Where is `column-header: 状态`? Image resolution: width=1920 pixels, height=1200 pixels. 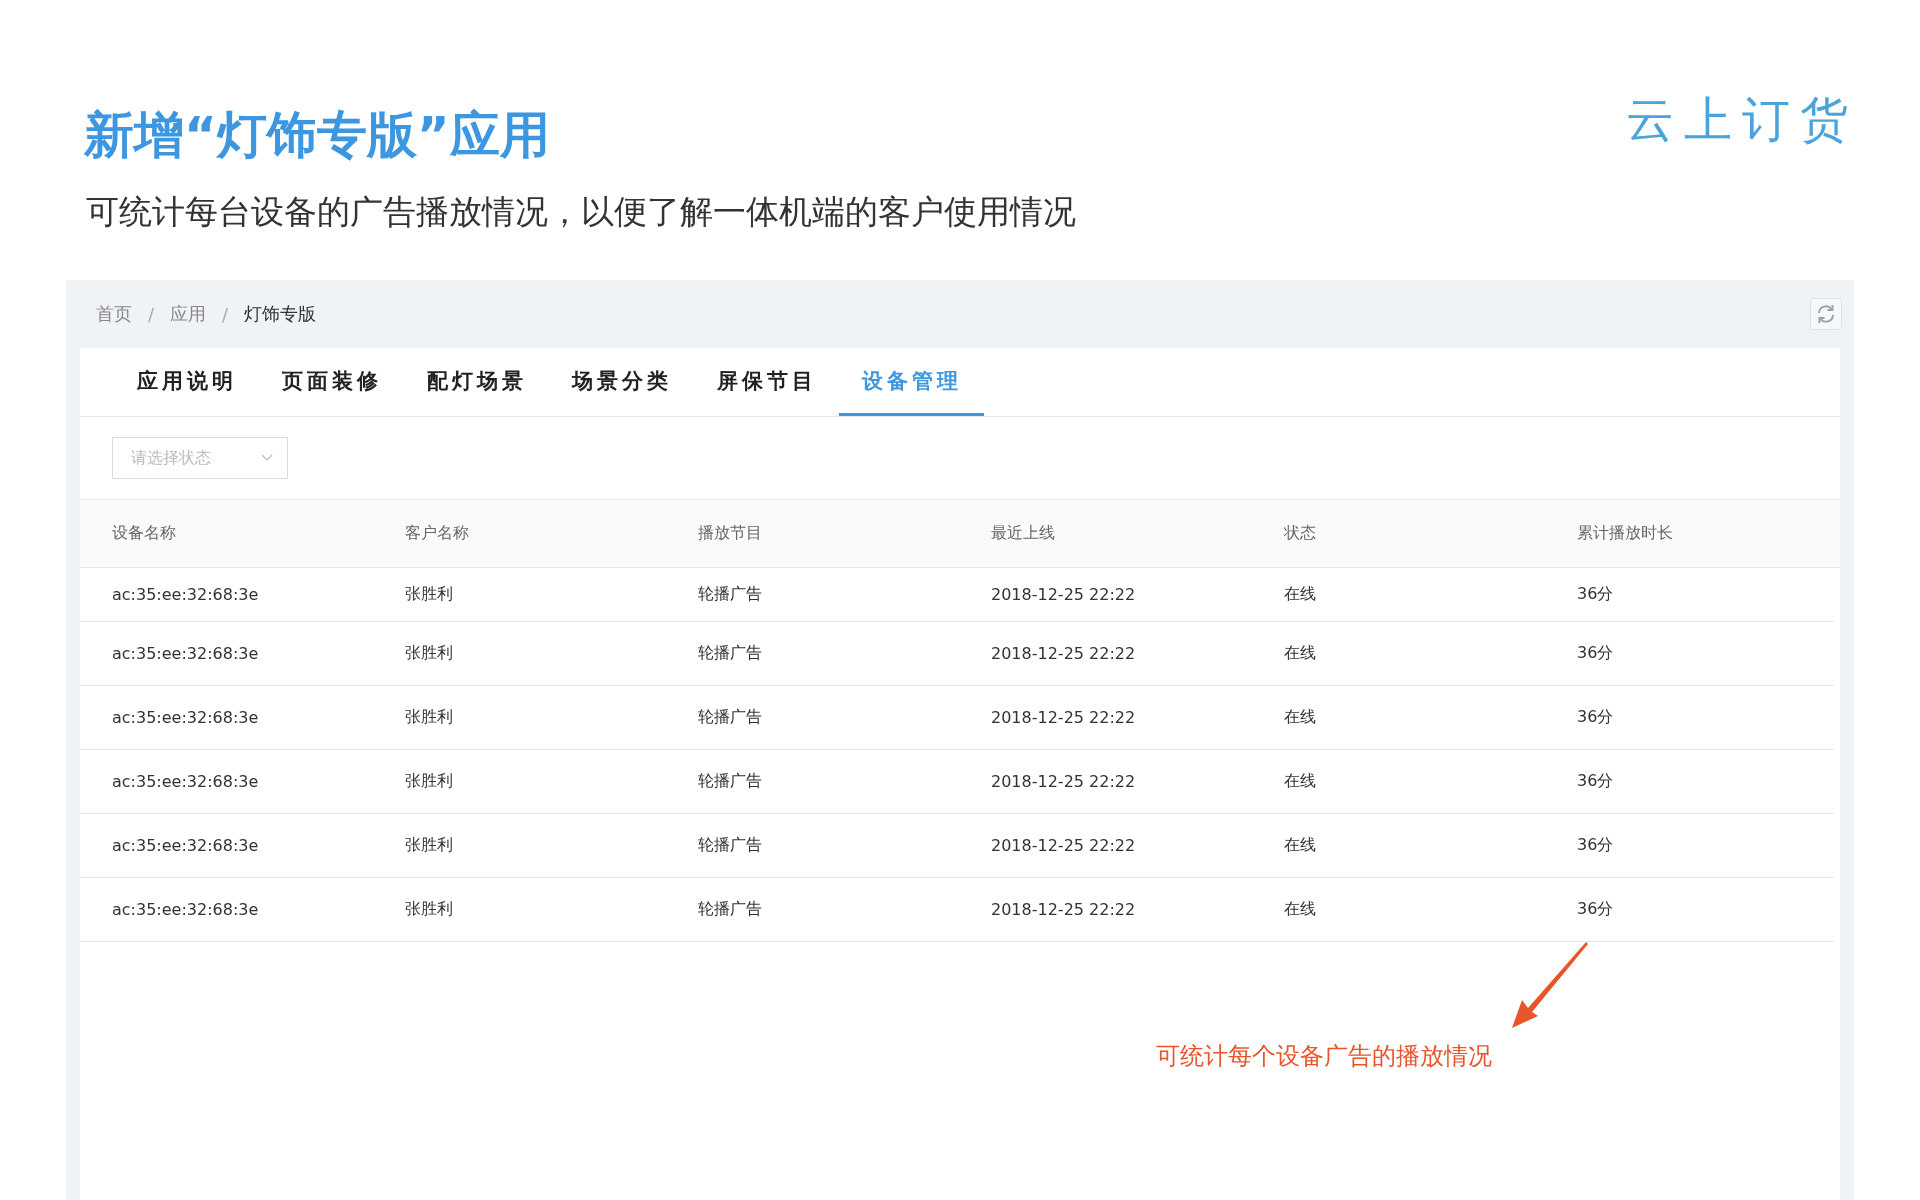
column-header: 状态 is located at coordinates (1300, 533).